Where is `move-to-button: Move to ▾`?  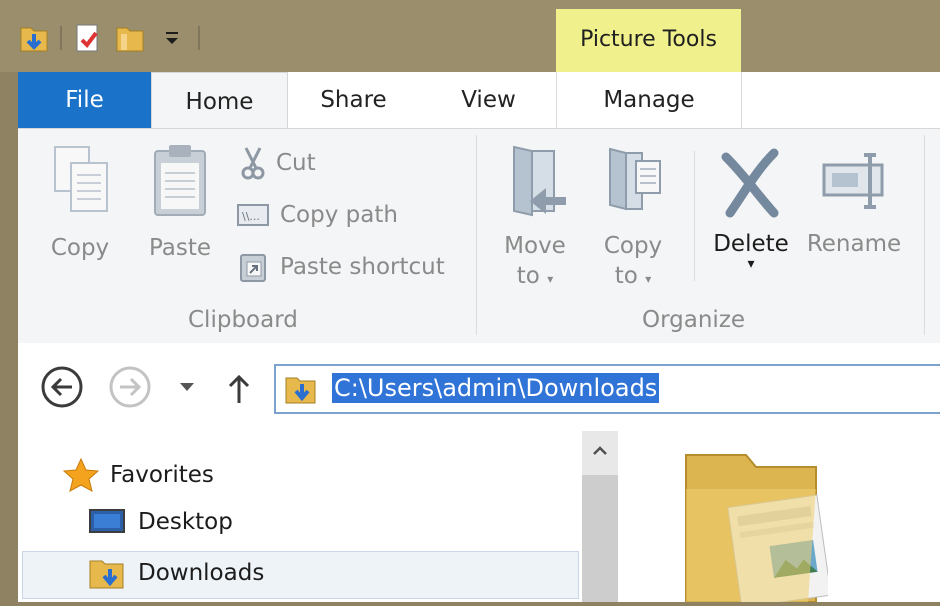 move-to-button: Move to ▾ is located at coordinates (535, 217).